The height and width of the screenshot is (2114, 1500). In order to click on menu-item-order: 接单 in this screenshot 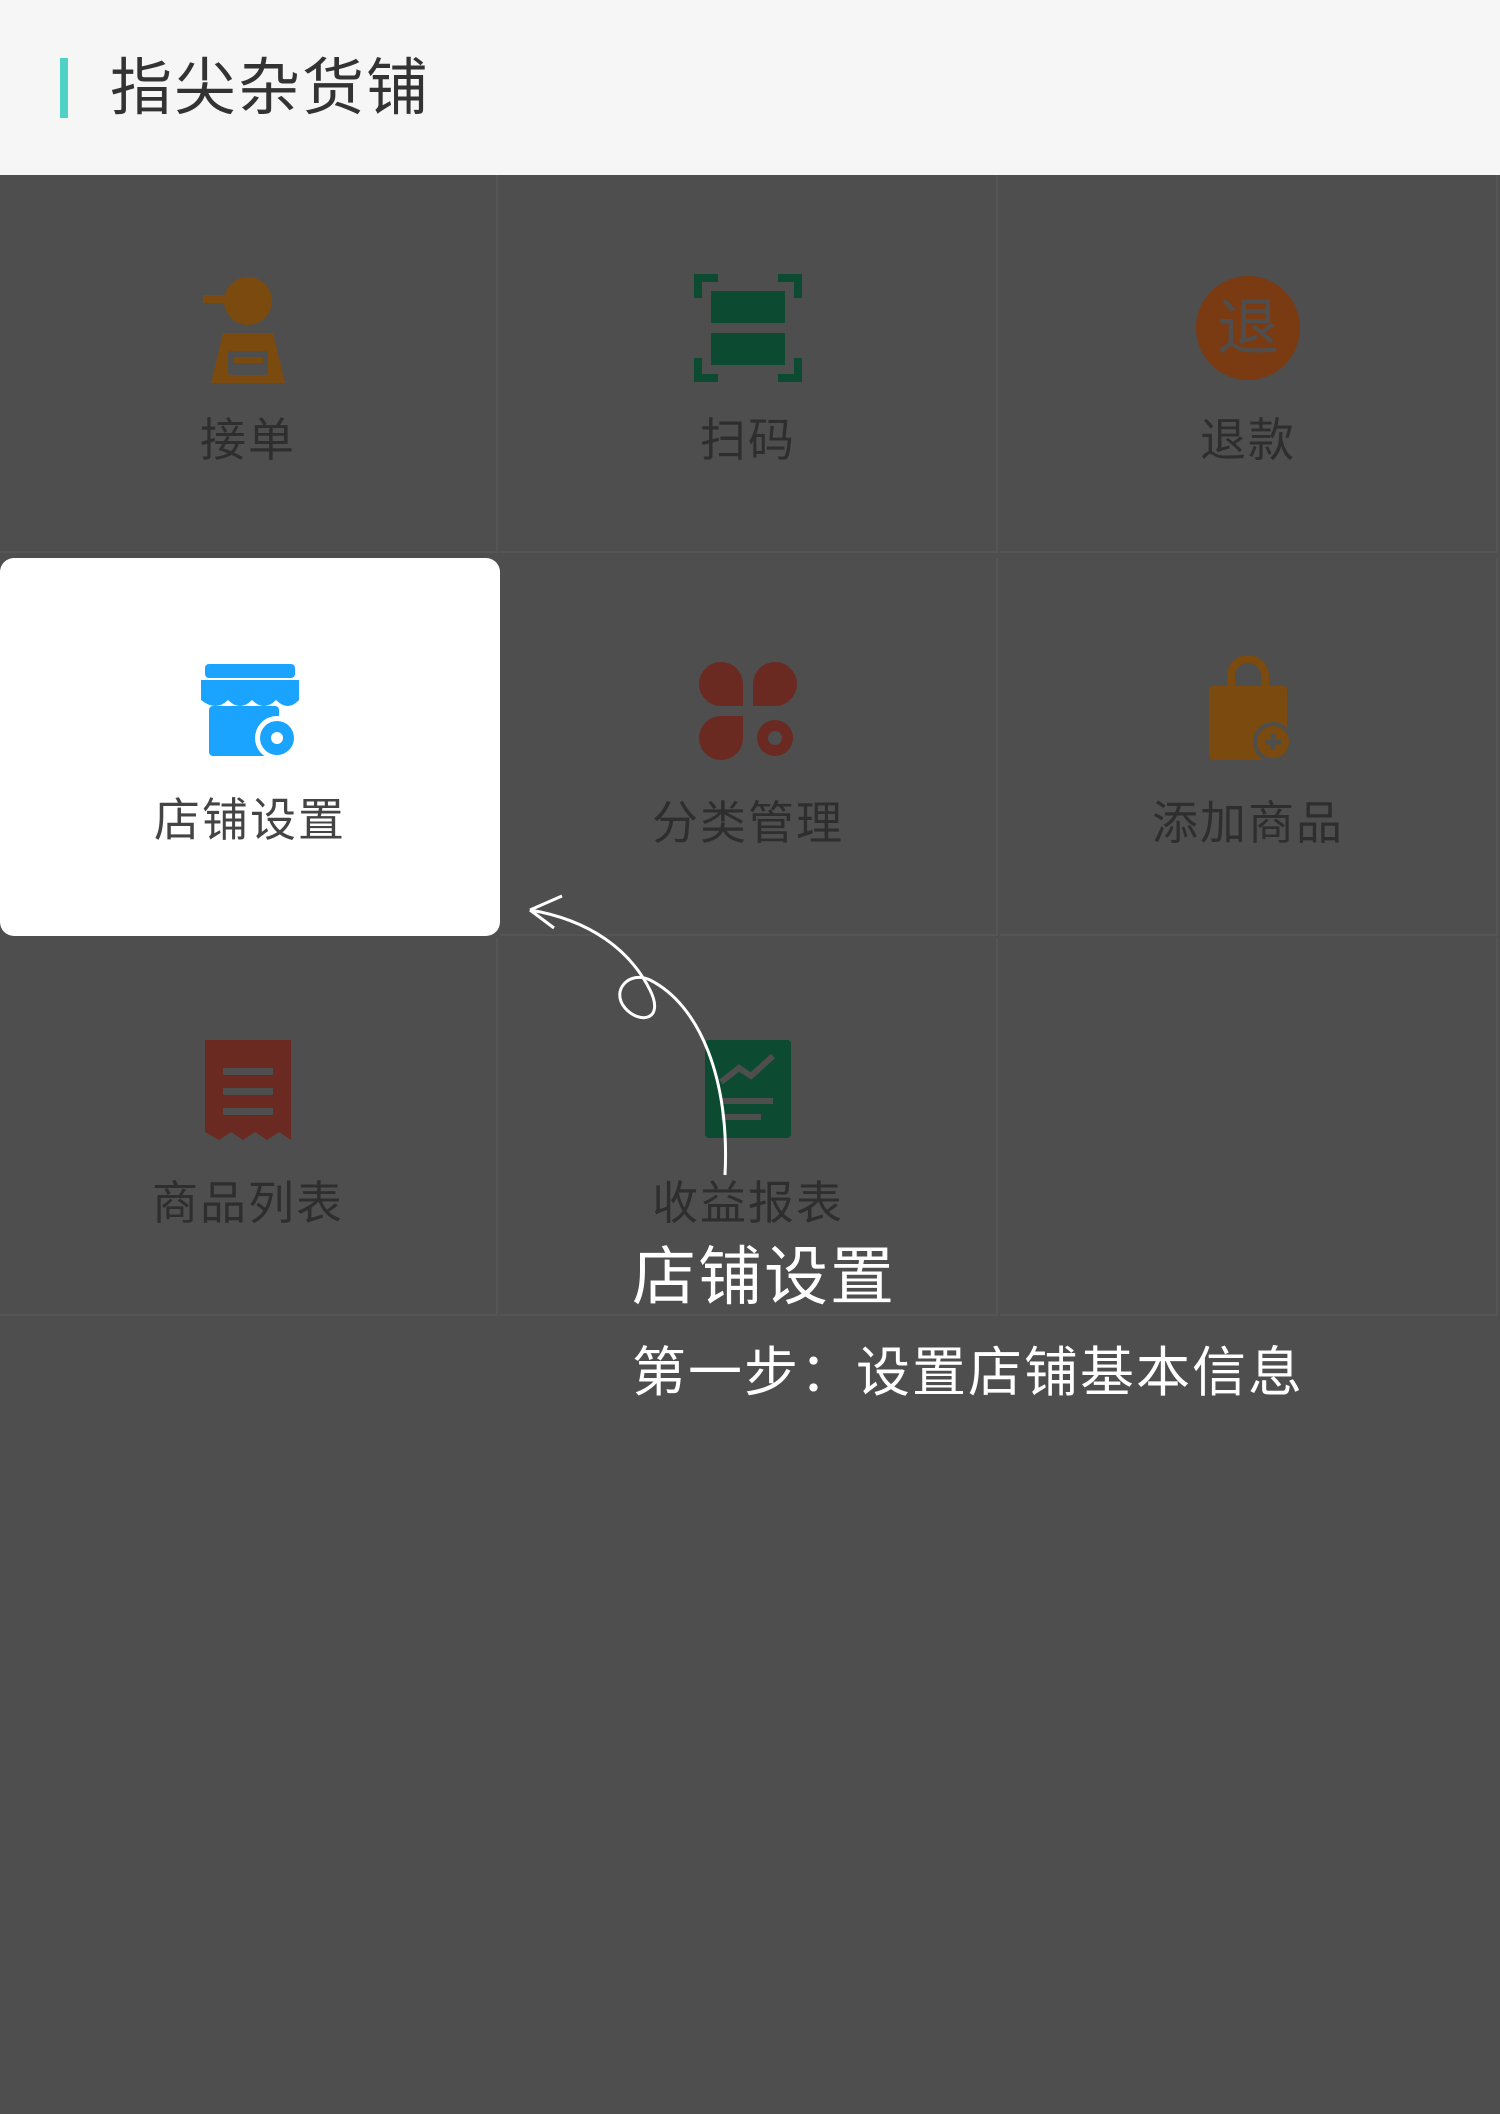, I will do `click(249, 364)`.